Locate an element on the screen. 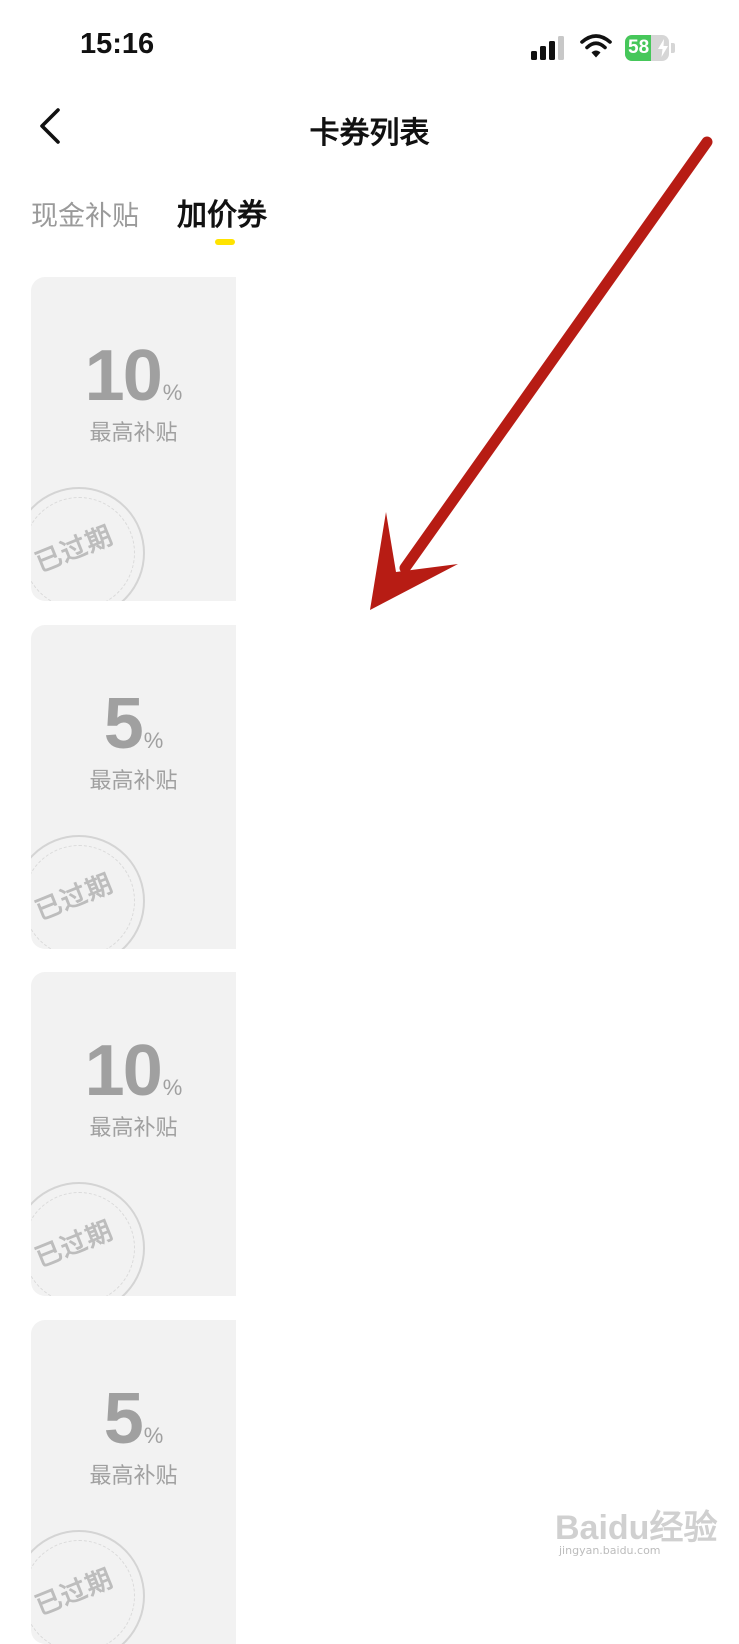 The height and width of the screenshot is (1644, 739). wifi-icon is located at coordinates (596, 46).